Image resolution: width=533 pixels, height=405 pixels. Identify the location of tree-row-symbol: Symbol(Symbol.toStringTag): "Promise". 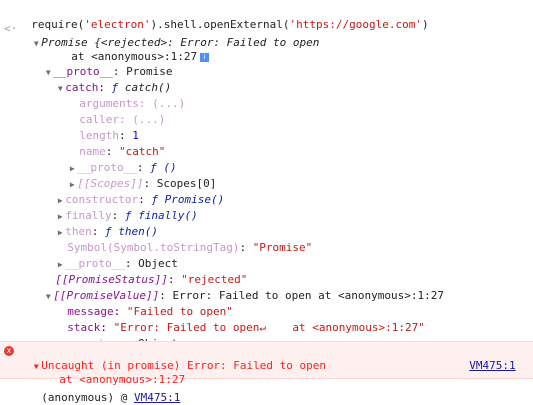
(190, 247).